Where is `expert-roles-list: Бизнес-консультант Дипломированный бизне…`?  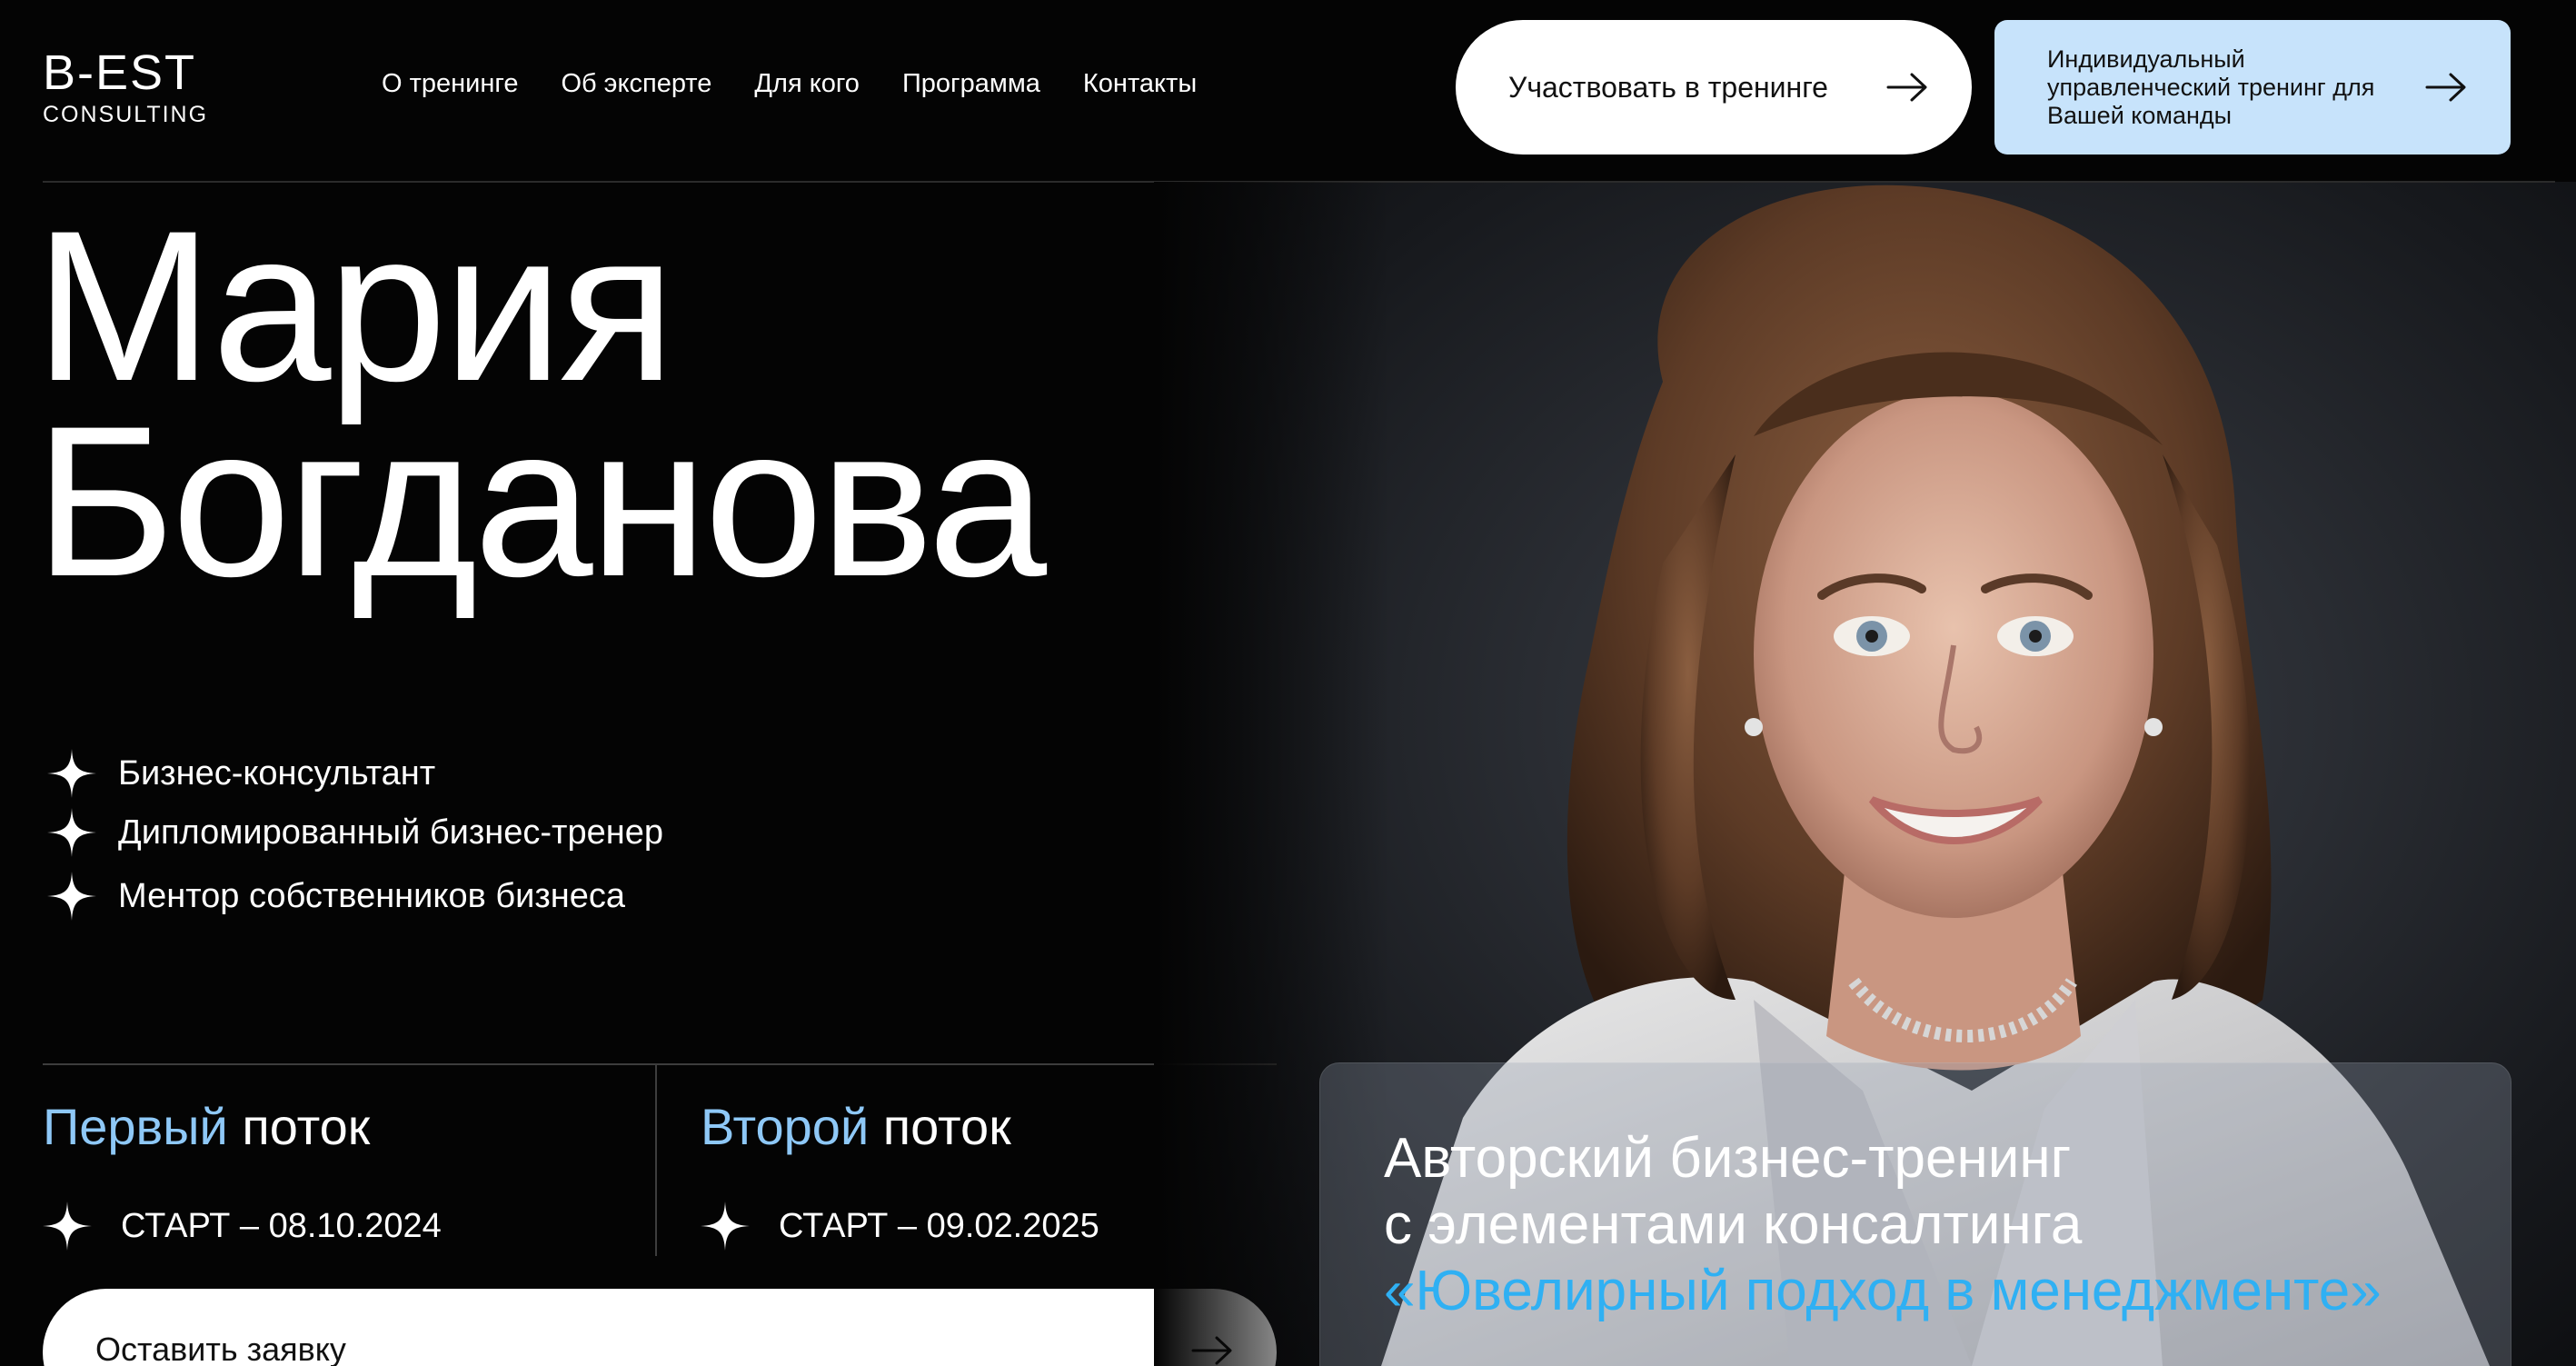
expert-roles-list: Бизнес-консультант Дипломированный бизне… is located at coordinates (355, 840).